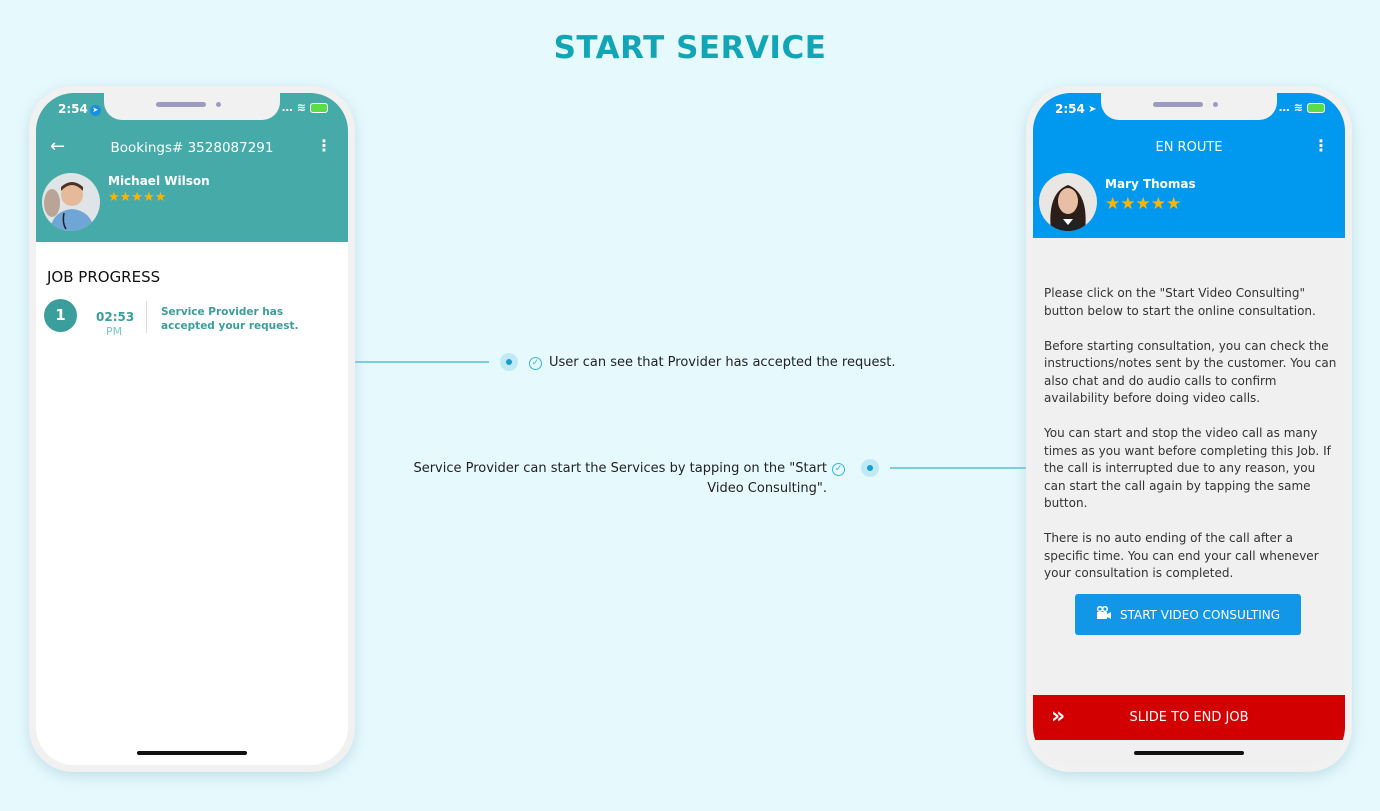  What do you see at coordinates (159, 181) in the screenshot?
I see `provider-name: Michael Wilson` at bounding box center [159, 181].